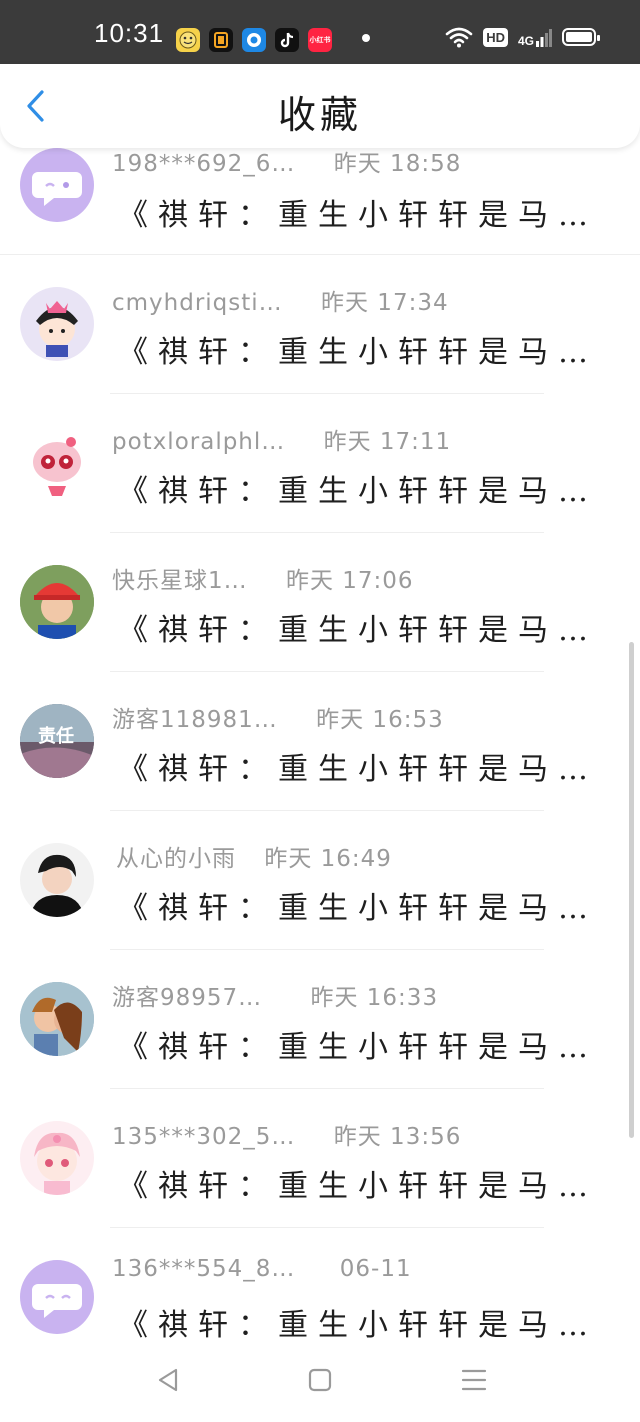 This screenshot has width=640, height=1422. I want to click on timestamp: 昨天 16:33, so click(374, 998).